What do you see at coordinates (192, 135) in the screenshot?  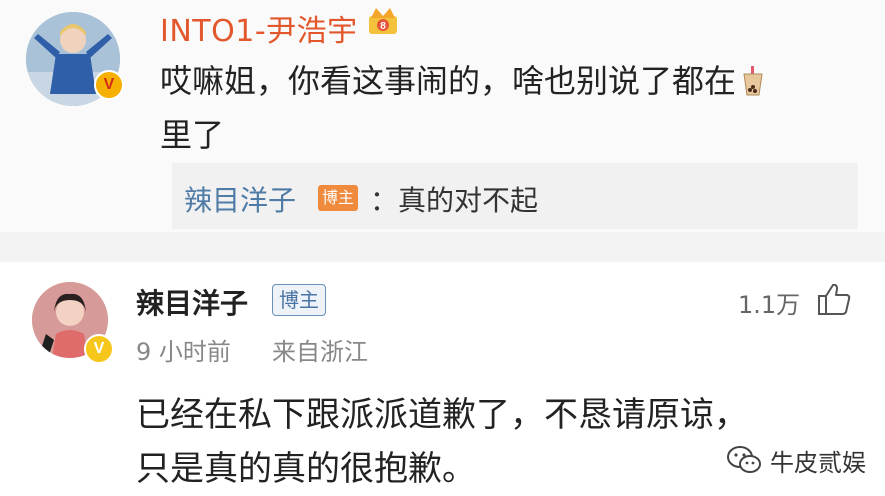 I see `comment-text-line2: 里了` at bounding box center [192, 135].